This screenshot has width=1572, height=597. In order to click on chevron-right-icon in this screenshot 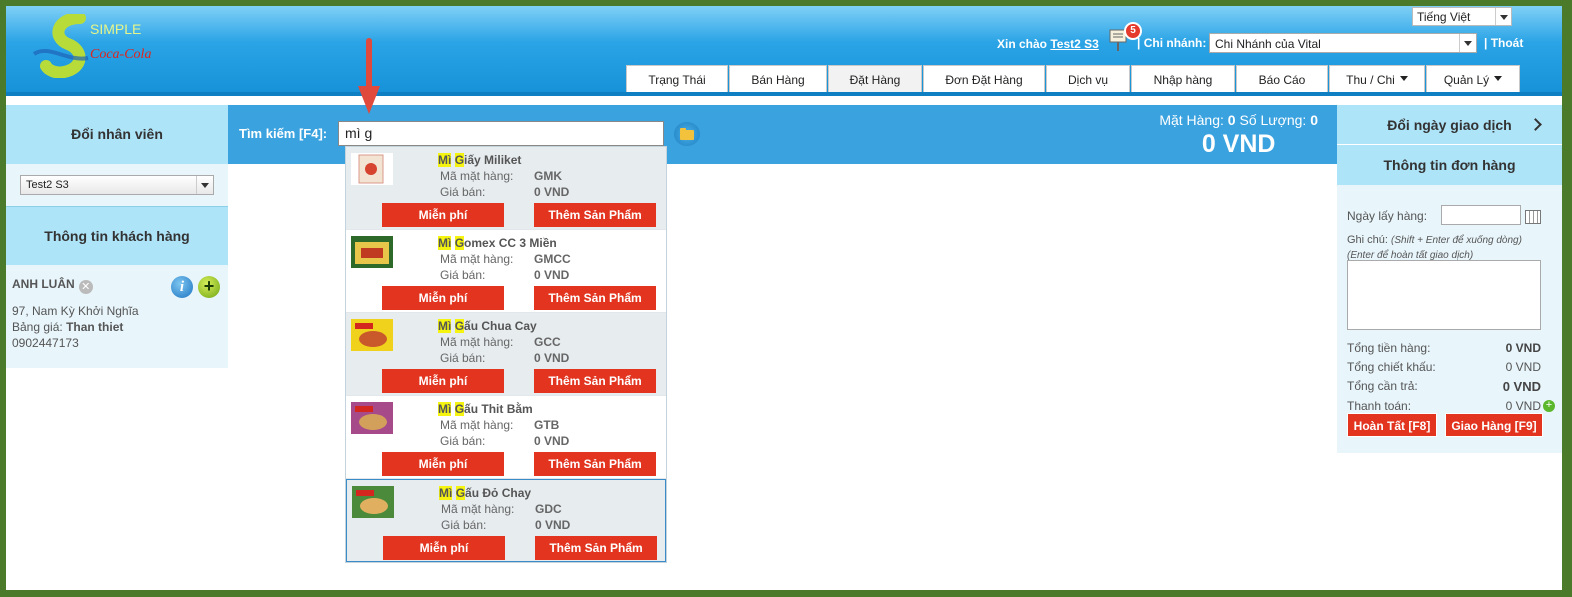, I will do `click(1535, 124)`.